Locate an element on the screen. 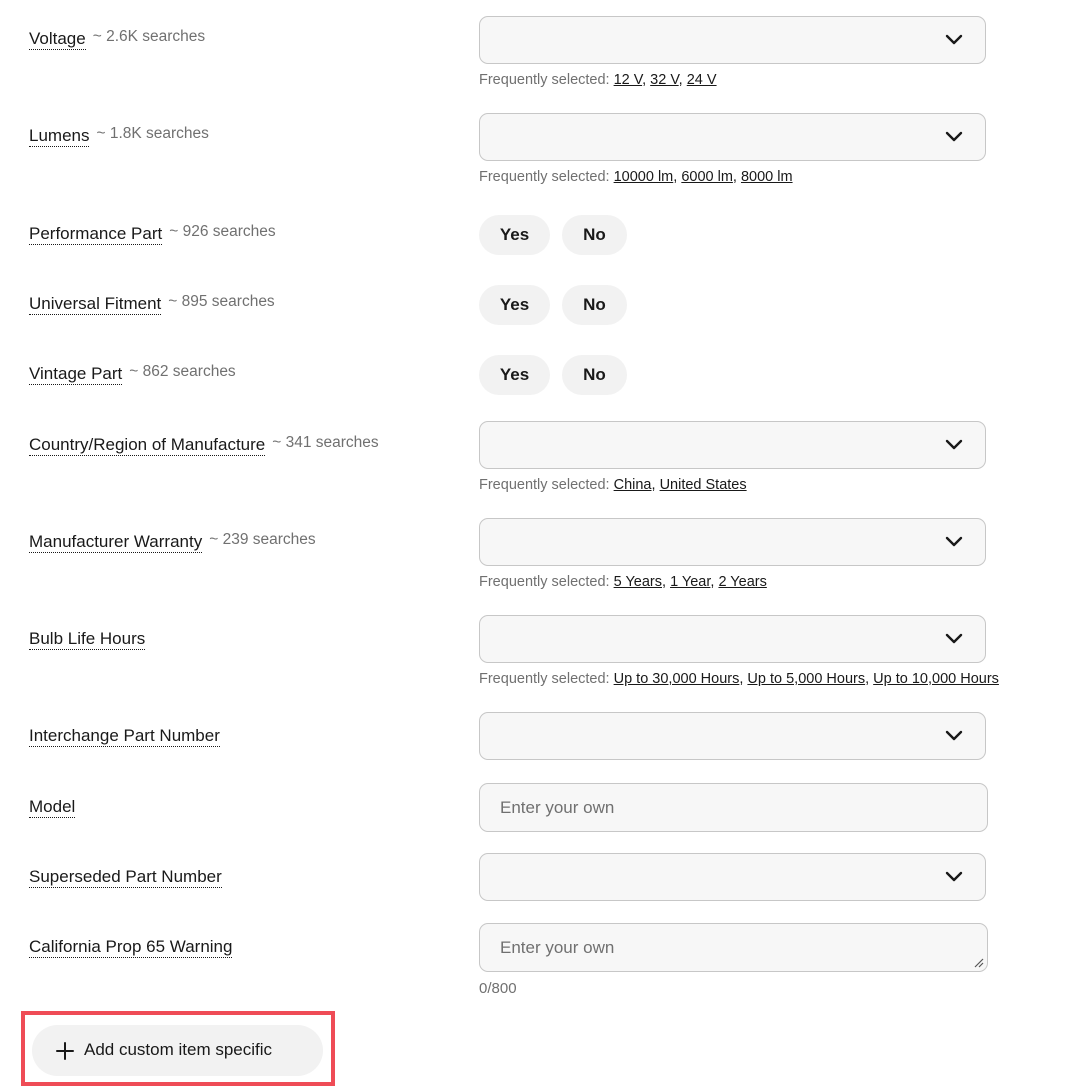 The height and width of the screenshot is (1091, 1080). field-label-universal-fitment: Universal Fitment is located at coordinates (95, 304).